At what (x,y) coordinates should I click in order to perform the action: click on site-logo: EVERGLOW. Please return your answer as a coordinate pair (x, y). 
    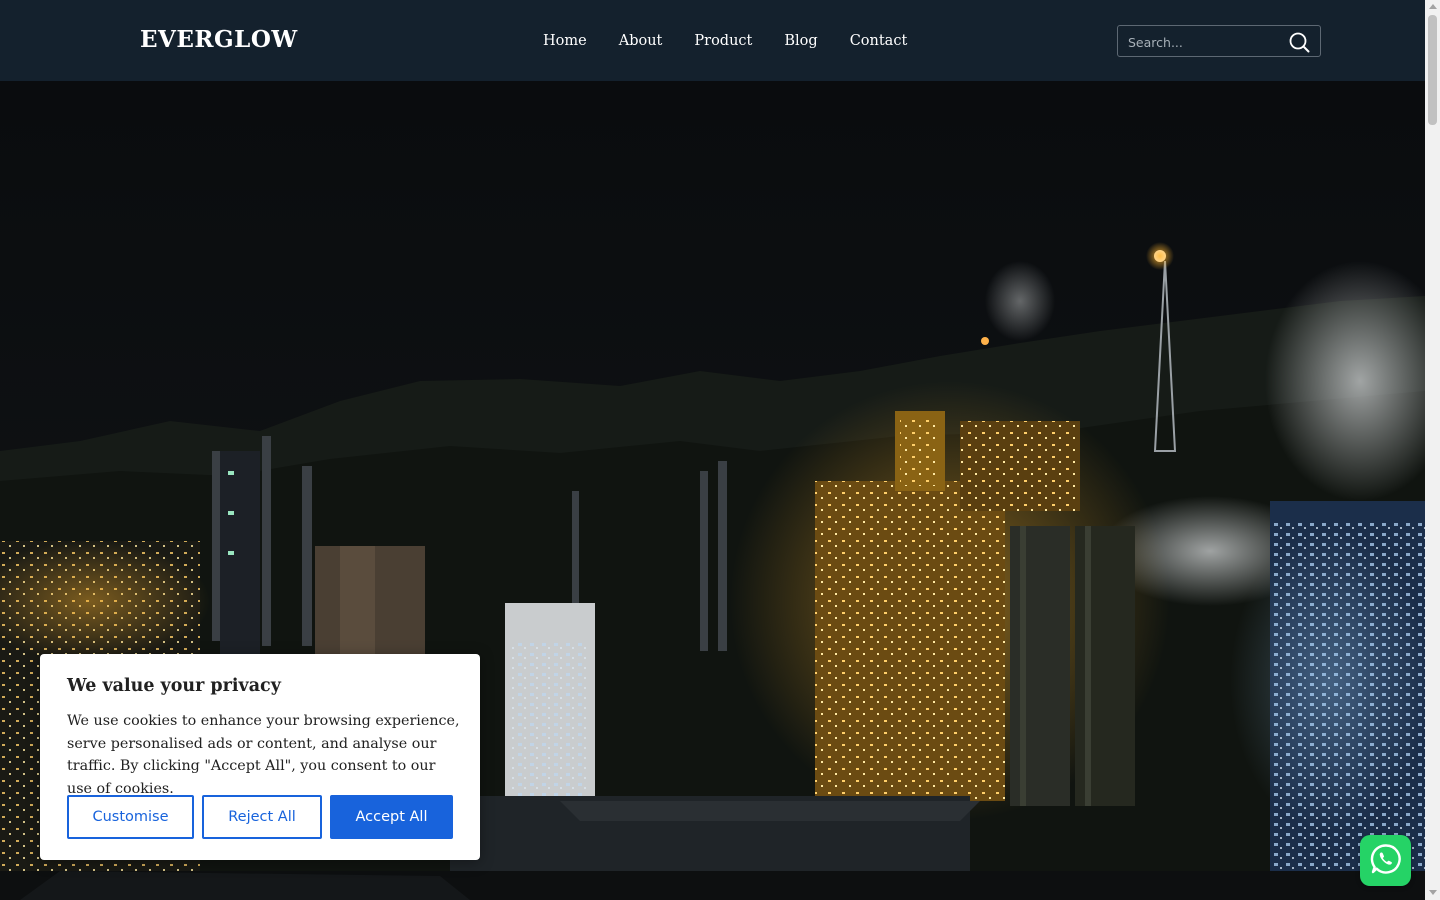
    Looking at the image, I should click on (219, 39).